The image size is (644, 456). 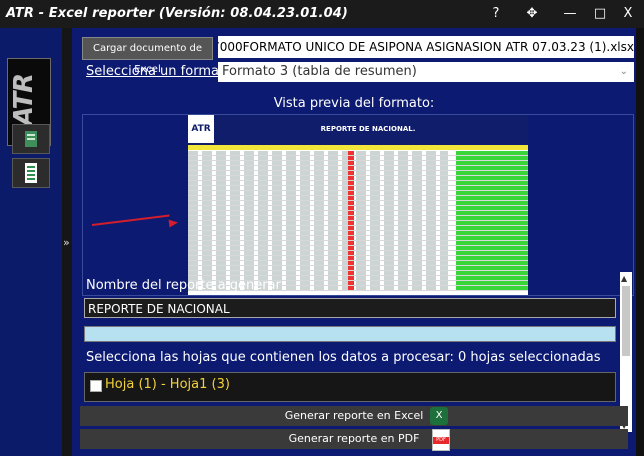 I want to click on pdf-icon-text: PDF, so click(x=441, y=440).